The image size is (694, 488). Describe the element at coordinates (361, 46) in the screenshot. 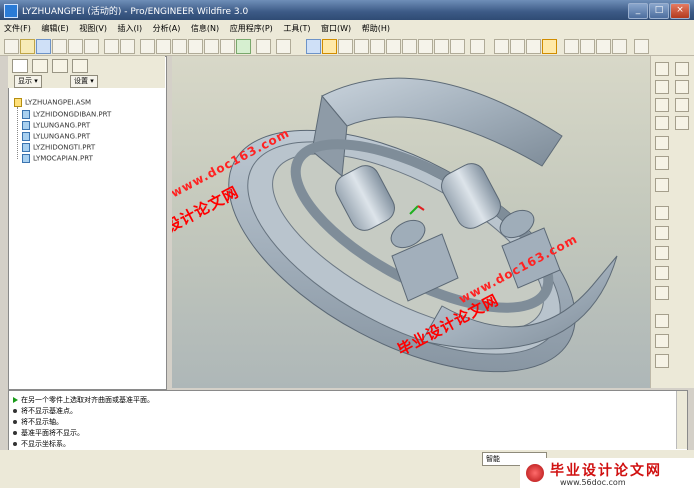

I see `pan-icon` at that location.